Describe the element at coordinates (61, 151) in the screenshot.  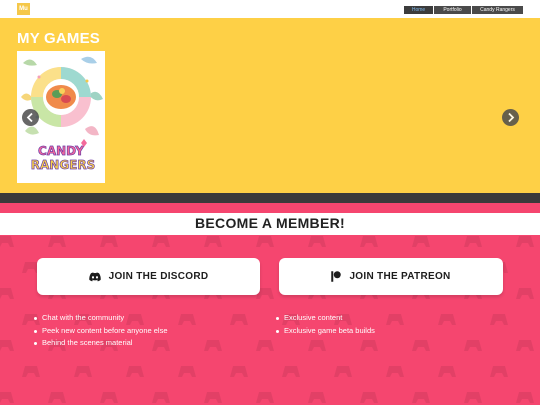
I see `svg-text: CANDY` at that location.